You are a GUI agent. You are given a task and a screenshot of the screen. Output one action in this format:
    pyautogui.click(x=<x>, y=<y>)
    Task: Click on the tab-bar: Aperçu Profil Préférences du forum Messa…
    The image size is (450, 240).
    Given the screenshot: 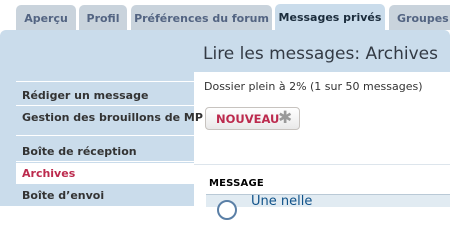 What is the action you would take?
    pyautogui.click(x=225, y=16)
    